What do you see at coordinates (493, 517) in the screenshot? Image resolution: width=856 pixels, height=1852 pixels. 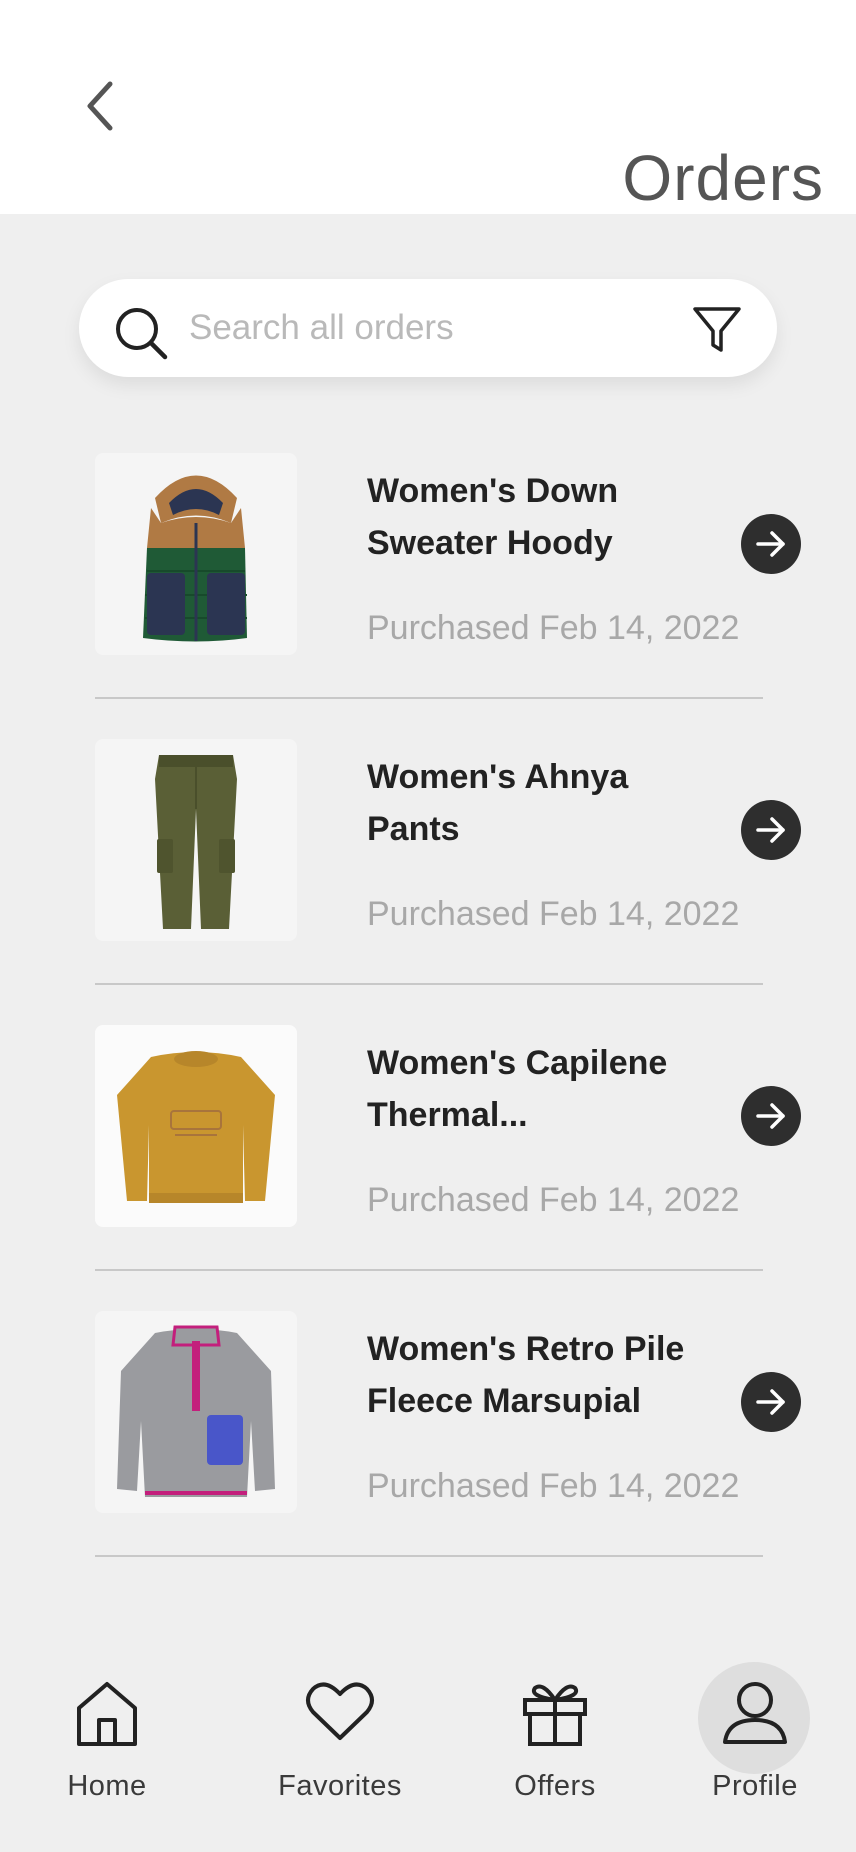 I see `order-name: Women's Down Sweater Hoody` at bounding box center [493, 517].